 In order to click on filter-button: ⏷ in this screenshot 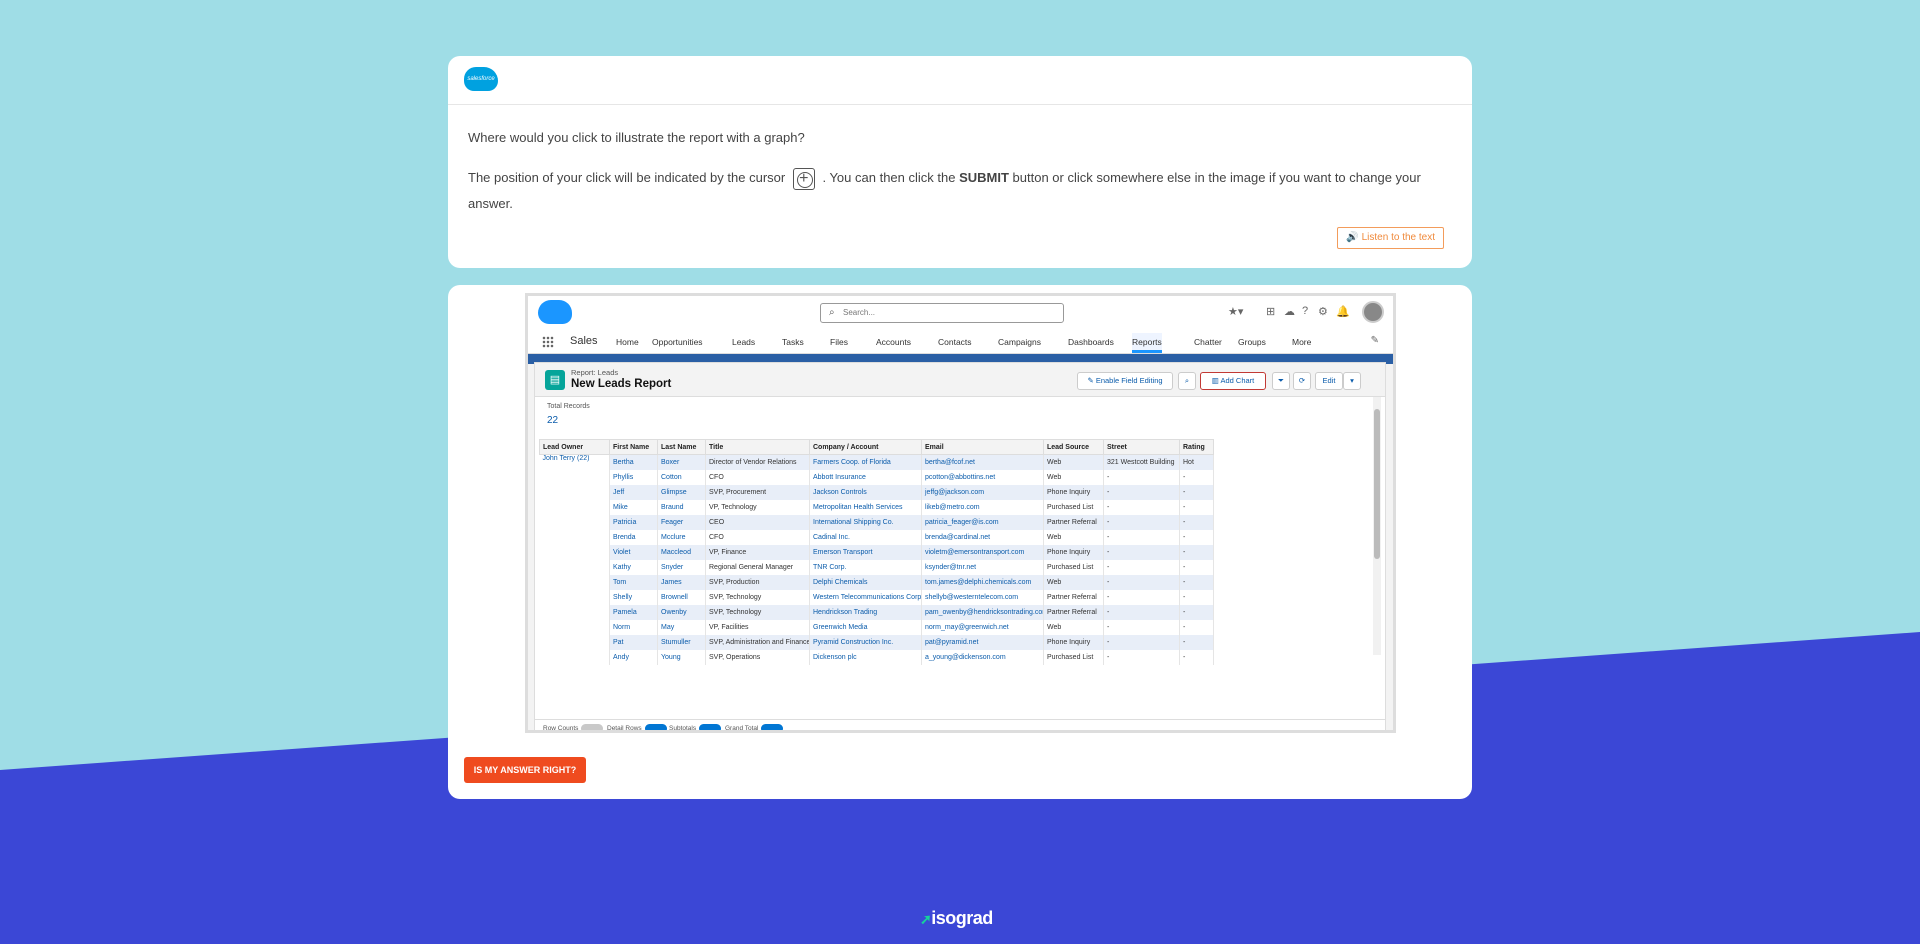, I will do `click(1281, 381)`.